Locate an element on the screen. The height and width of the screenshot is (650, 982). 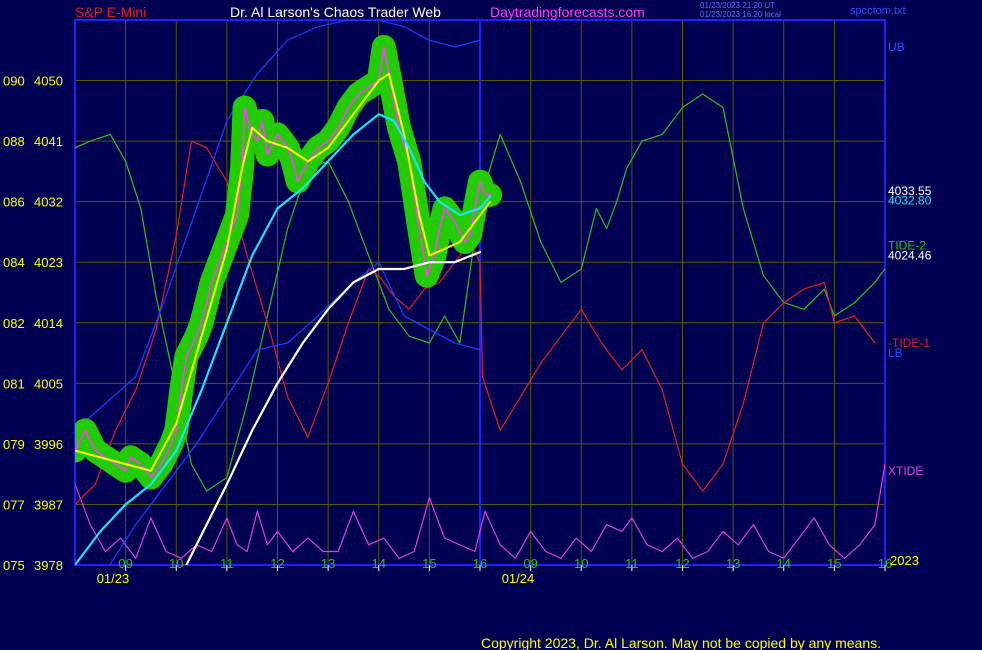
y-tick-label: 4014 is located at coordinates (48, 323).